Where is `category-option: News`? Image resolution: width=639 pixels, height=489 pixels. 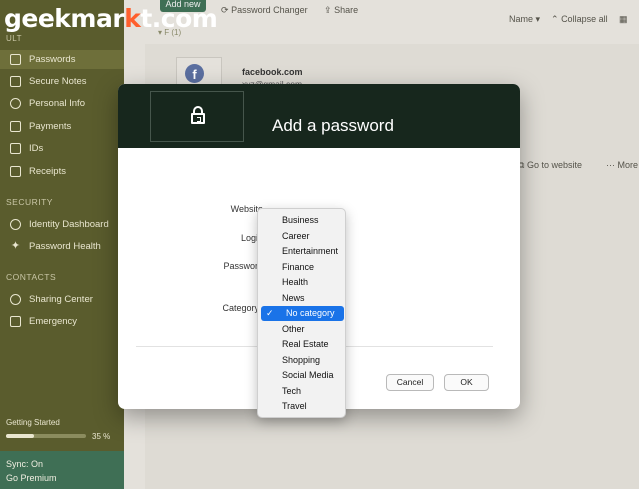 category-option: News is located at coordinates (302, 298).